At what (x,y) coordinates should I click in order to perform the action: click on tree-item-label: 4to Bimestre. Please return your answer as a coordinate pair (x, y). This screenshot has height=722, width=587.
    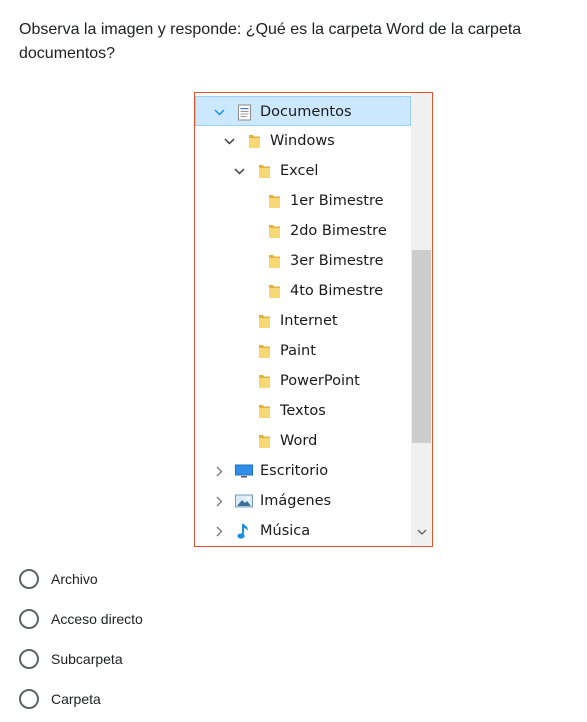
    Looking at the image, I should click on (337, 291).